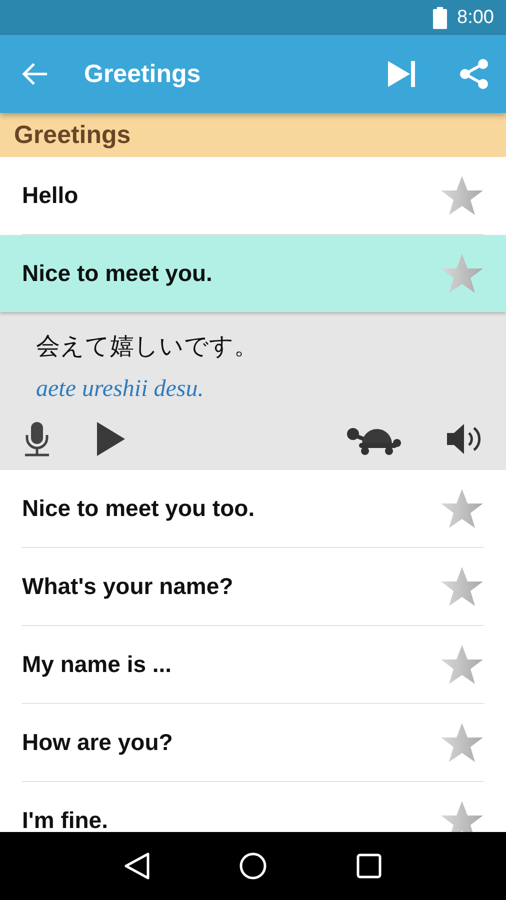 This screenshot has height=900, width=506. I want to click on microphone-icon, so click(37, 439).